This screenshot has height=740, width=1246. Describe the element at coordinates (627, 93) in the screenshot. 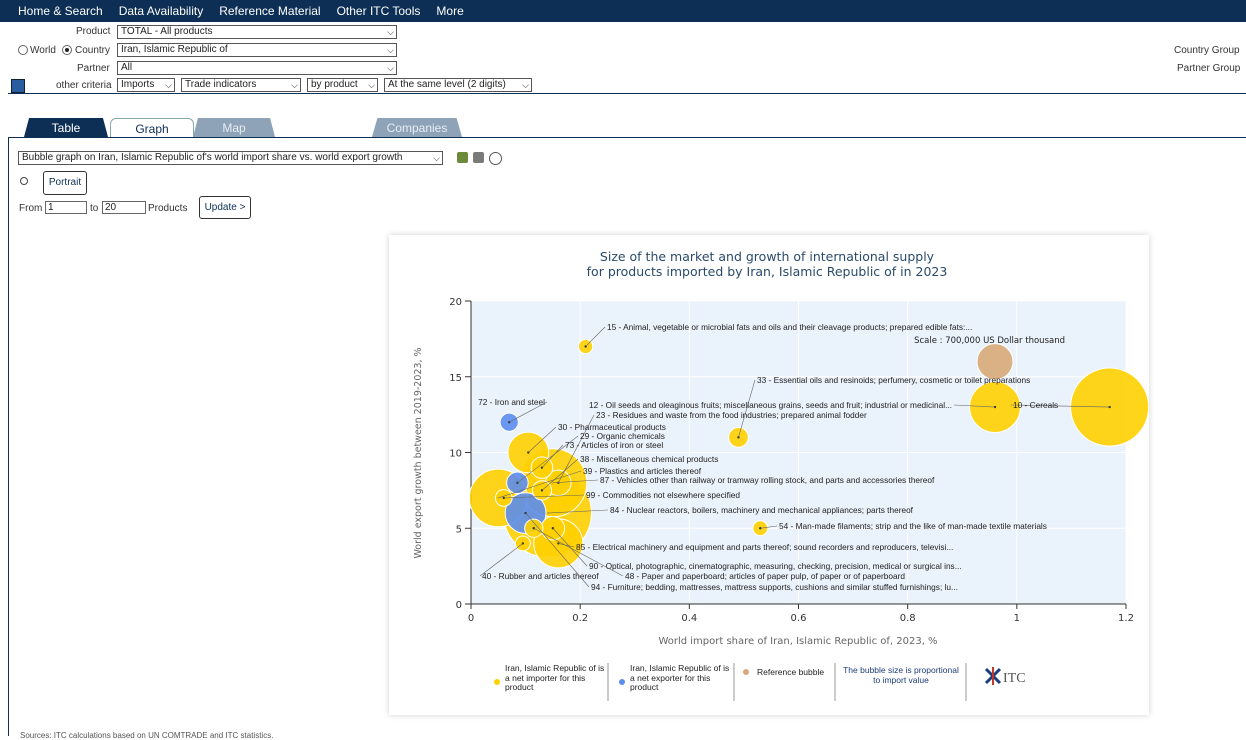

I see `filters-divider` at that location.